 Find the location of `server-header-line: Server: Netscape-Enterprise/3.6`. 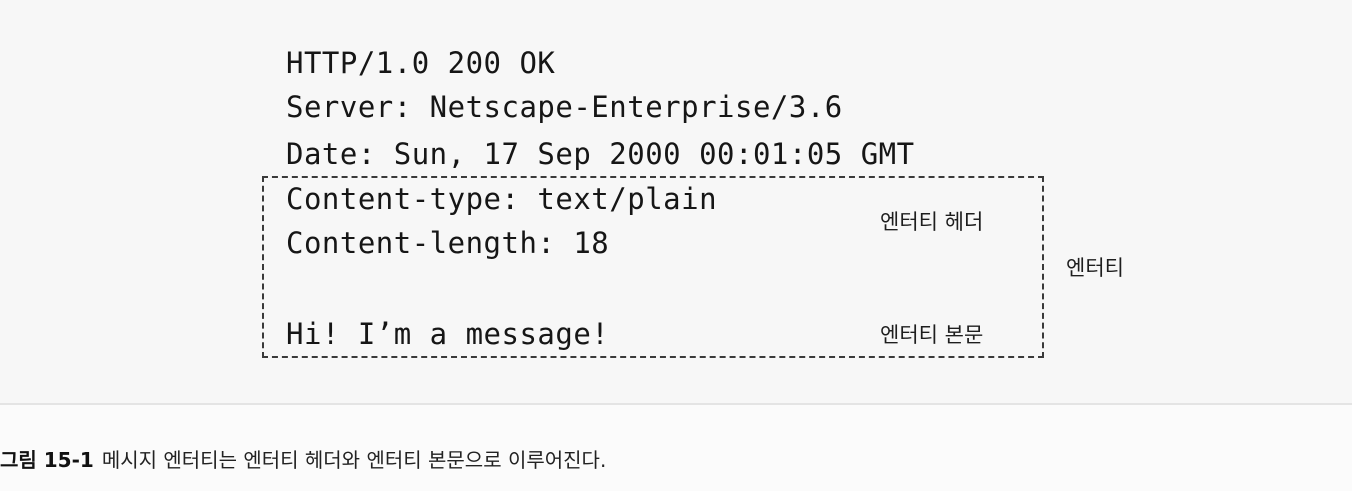

server-header-line: Server: Netscape-Enterprise/3.6 is located at coordinates (564, 107).